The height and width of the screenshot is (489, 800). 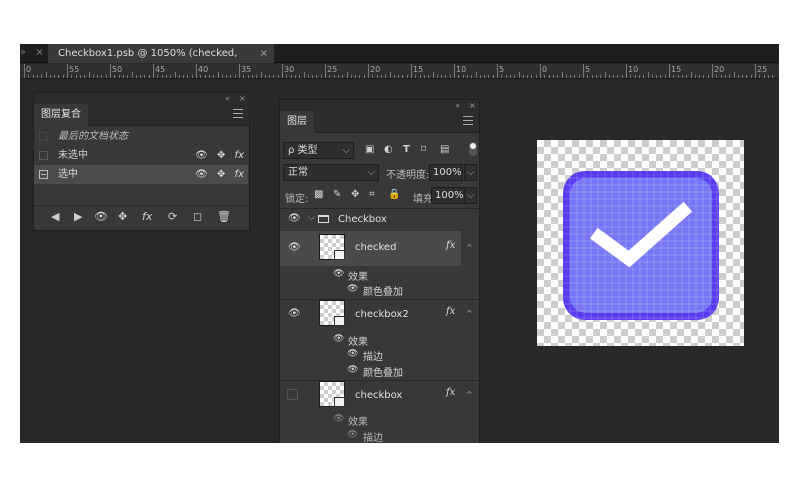 What do you see at coordinates (216, 174) in the screenshot?
I see `comp-row-icons: 👁 ✥ fx` at bounding box center [216, 174].